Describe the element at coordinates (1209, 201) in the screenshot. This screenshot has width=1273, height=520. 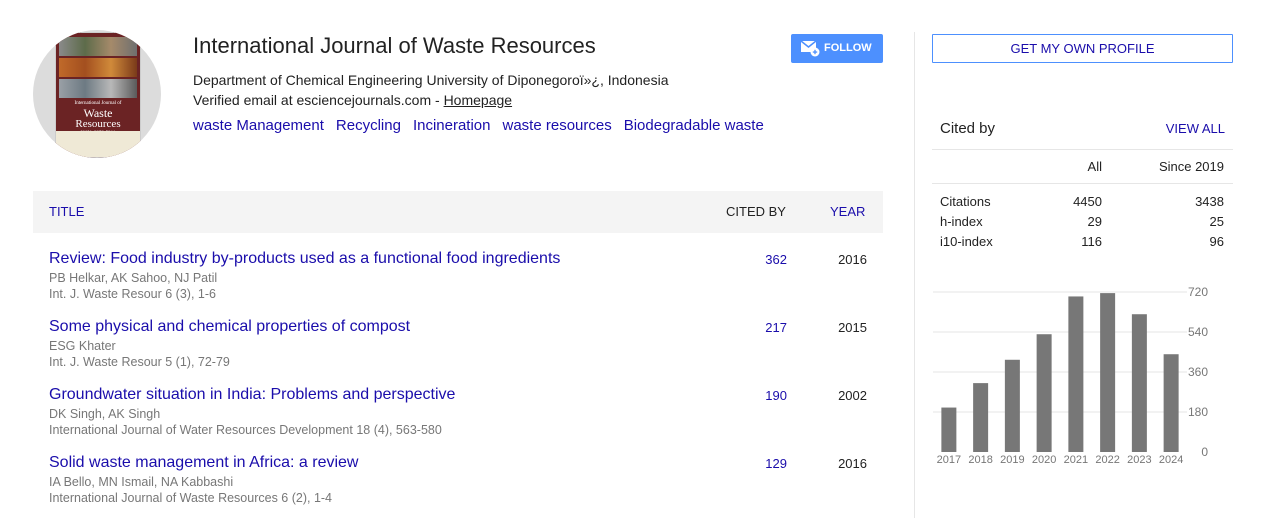
I see `stat-since-value: 3438` at that location.